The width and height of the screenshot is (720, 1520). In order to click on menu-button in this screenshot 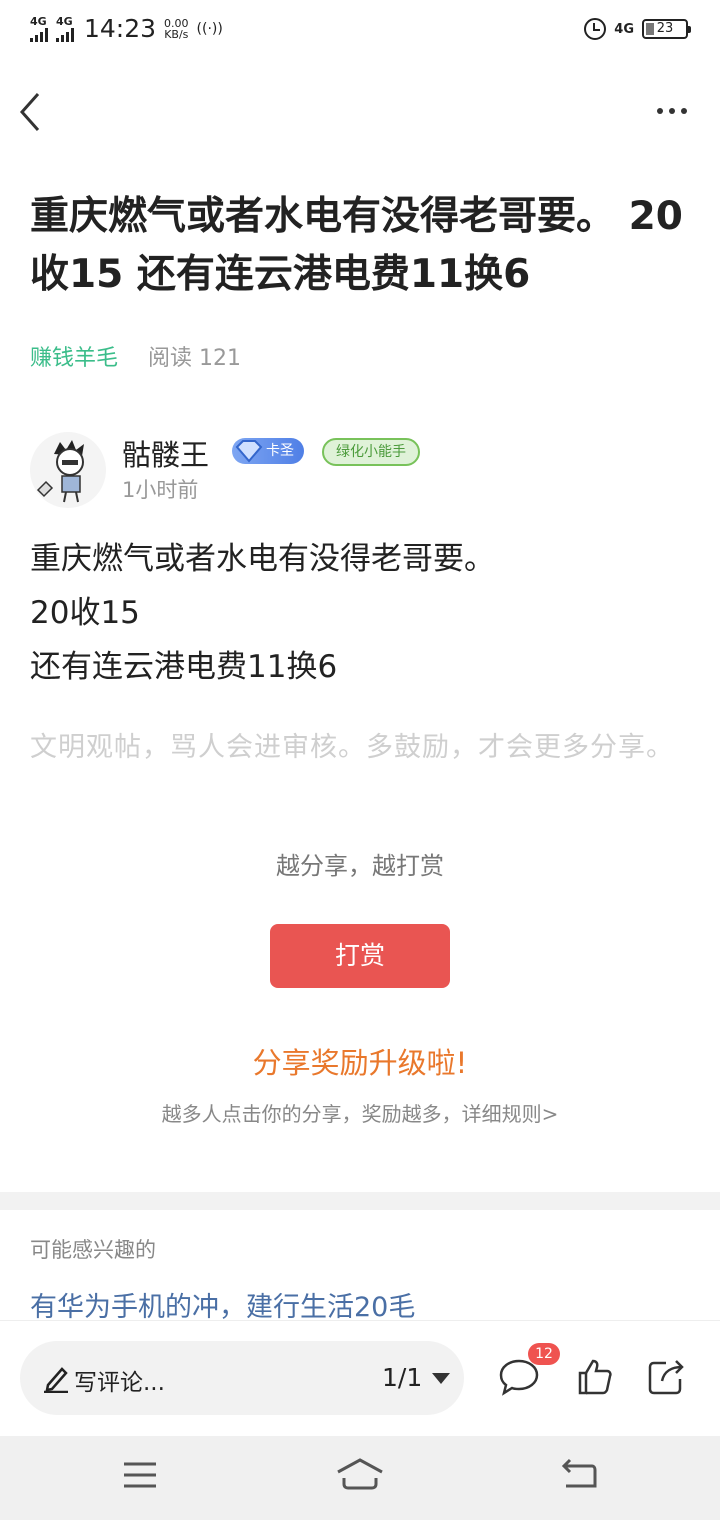, I will do `click(140, 1476)`.